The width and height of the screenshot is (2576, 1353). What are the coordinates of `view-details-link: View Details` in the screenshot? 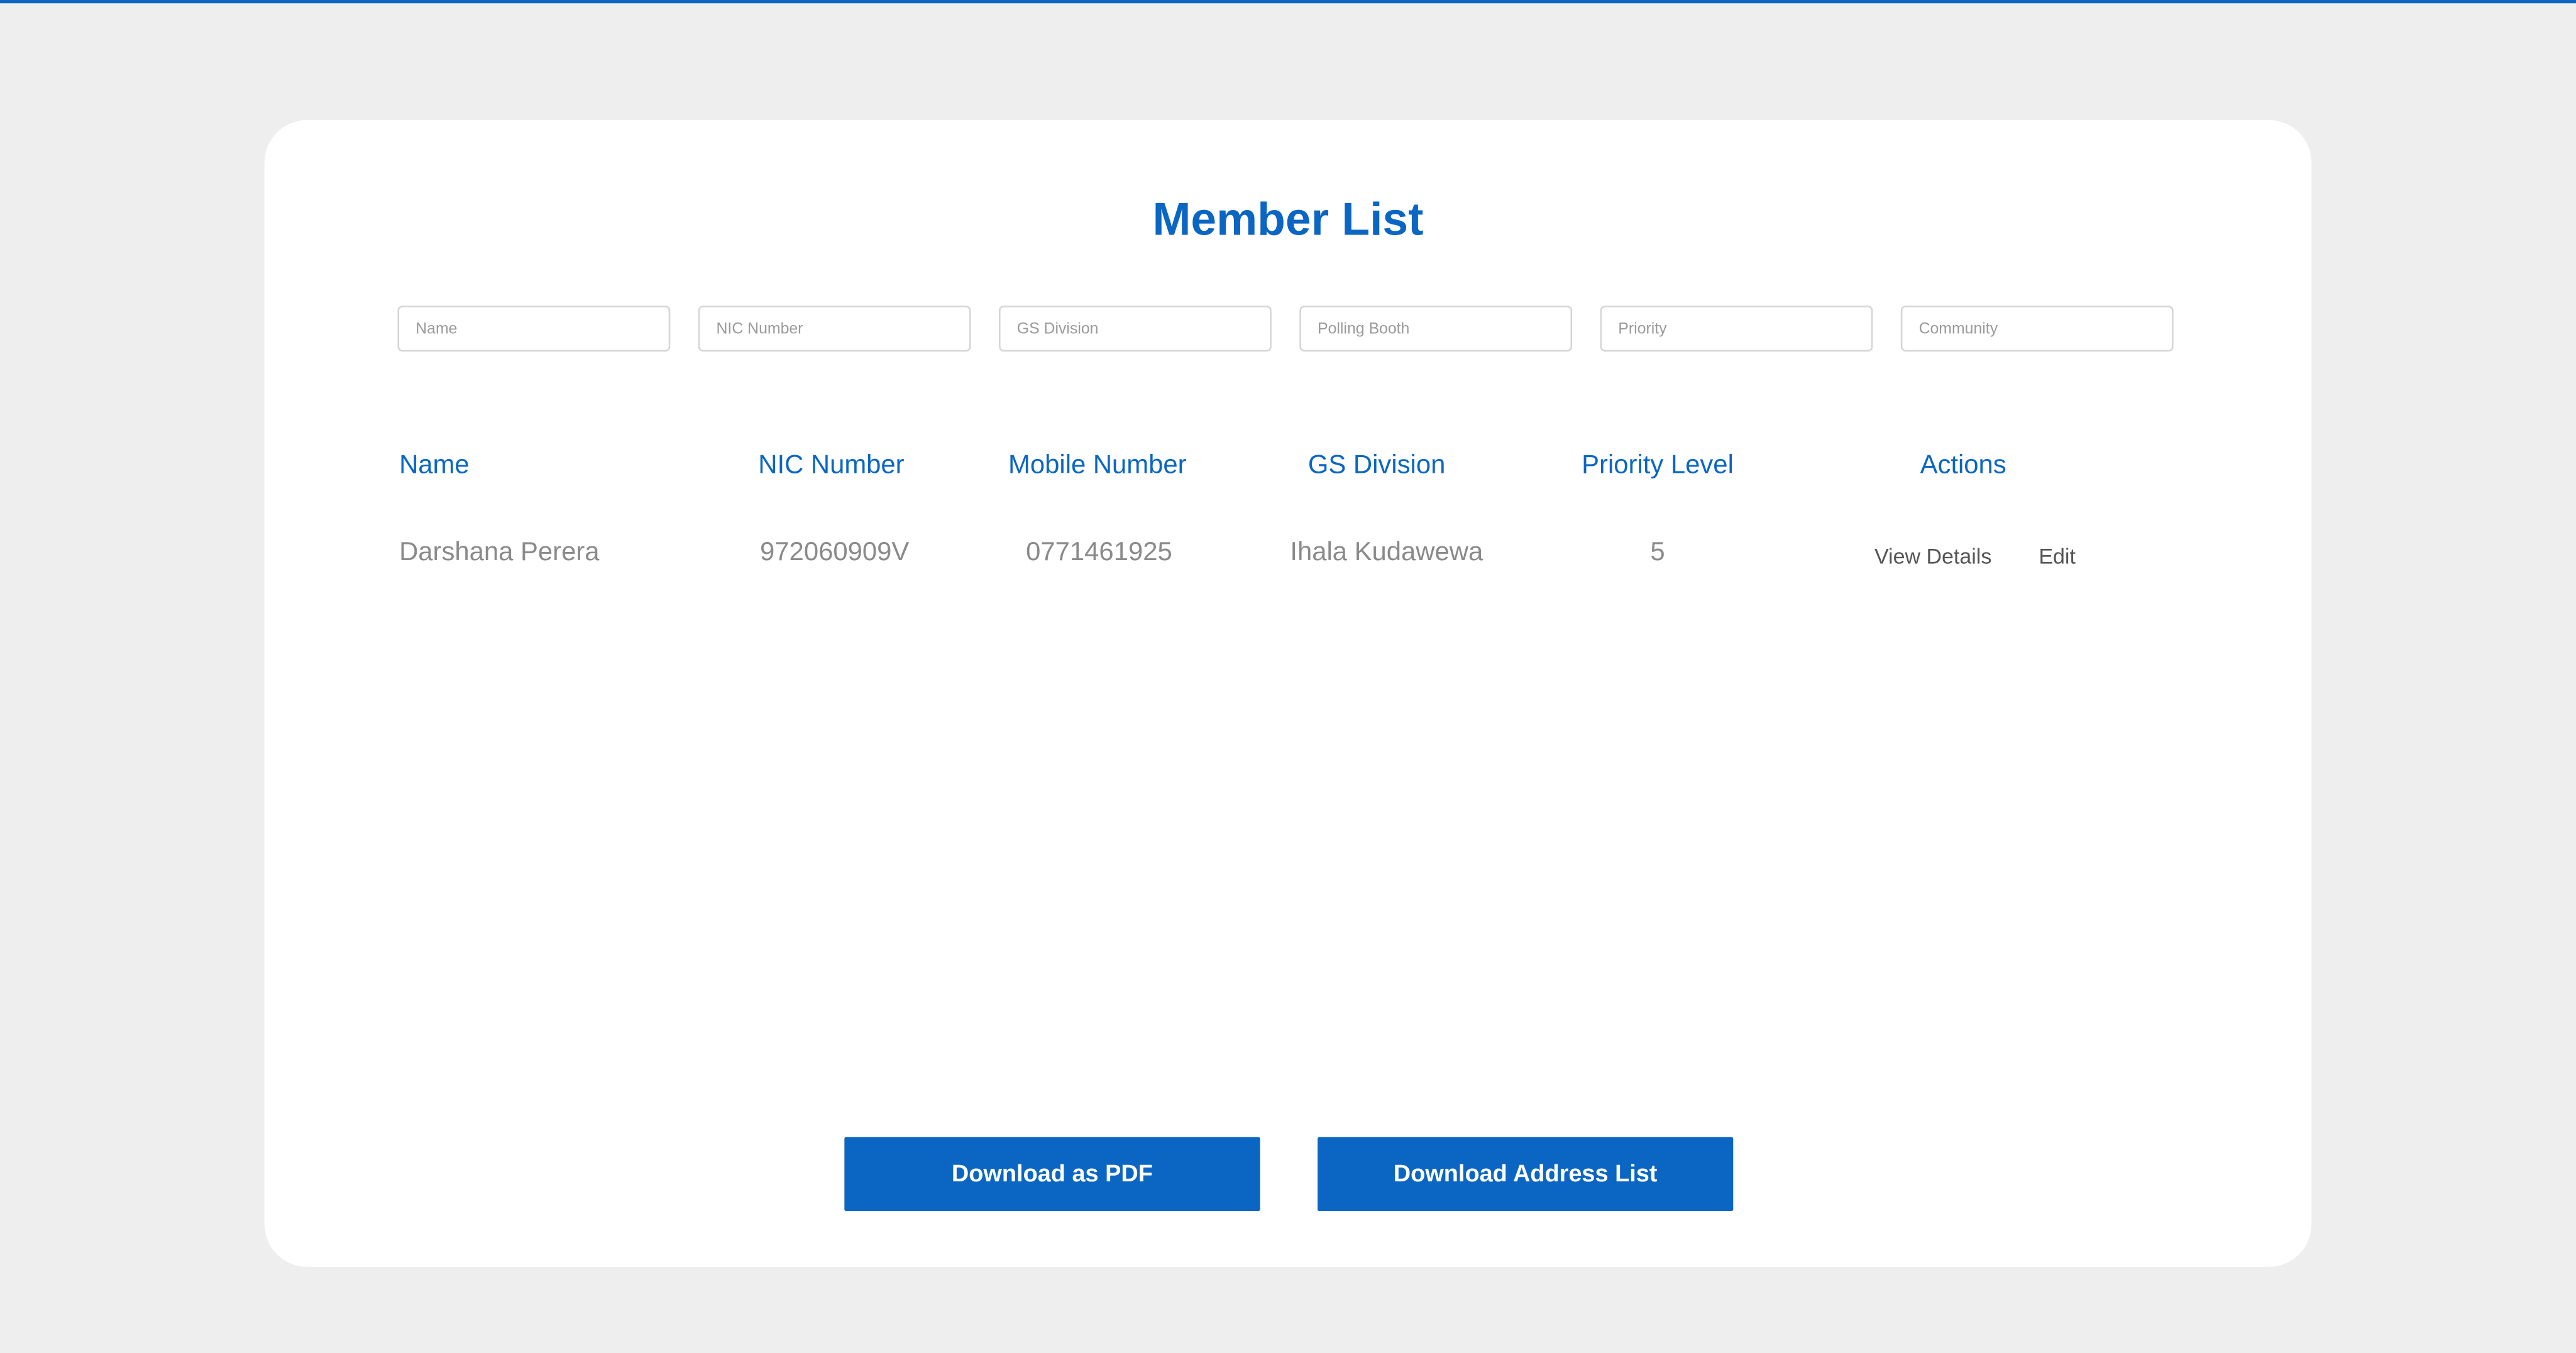 It's located at (1933, 556).